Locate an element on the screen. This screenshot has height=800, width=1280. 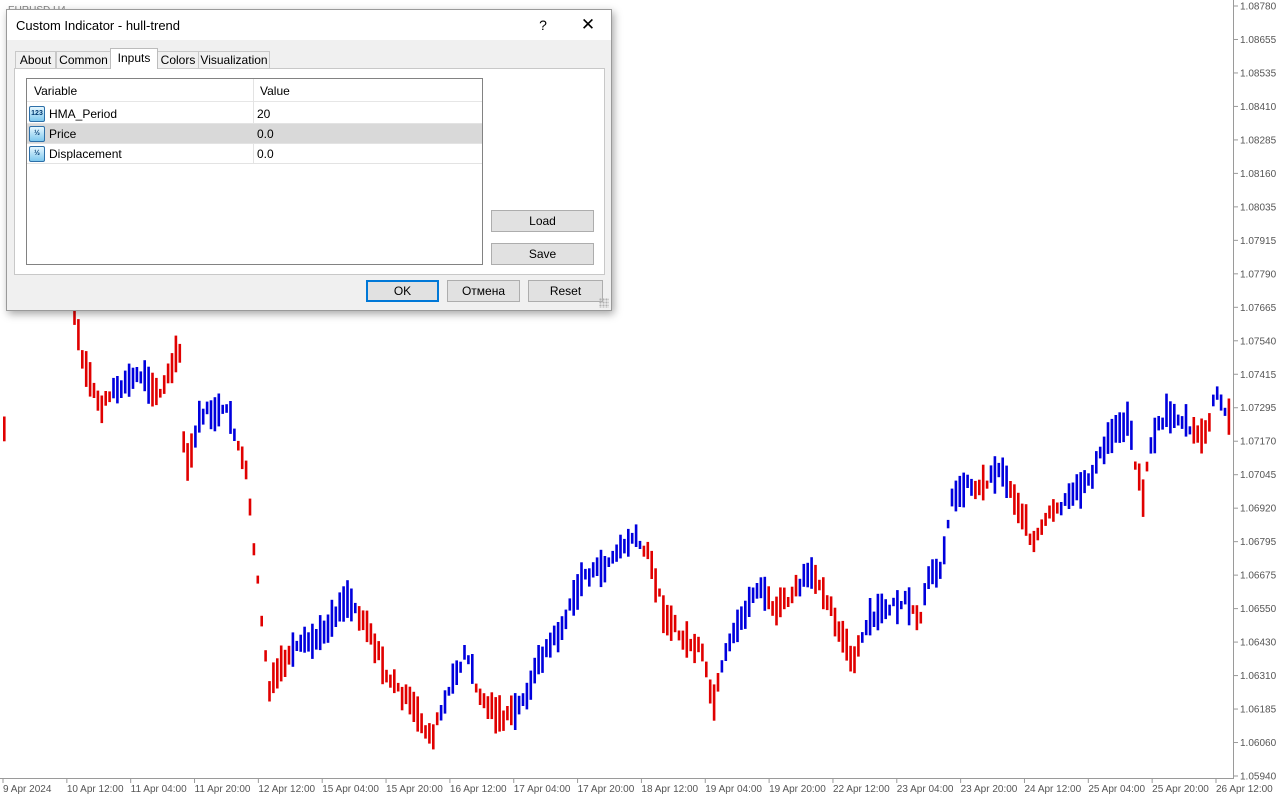
time-label: 25 Apr 20:00 is located at coordinates (1180, 789).